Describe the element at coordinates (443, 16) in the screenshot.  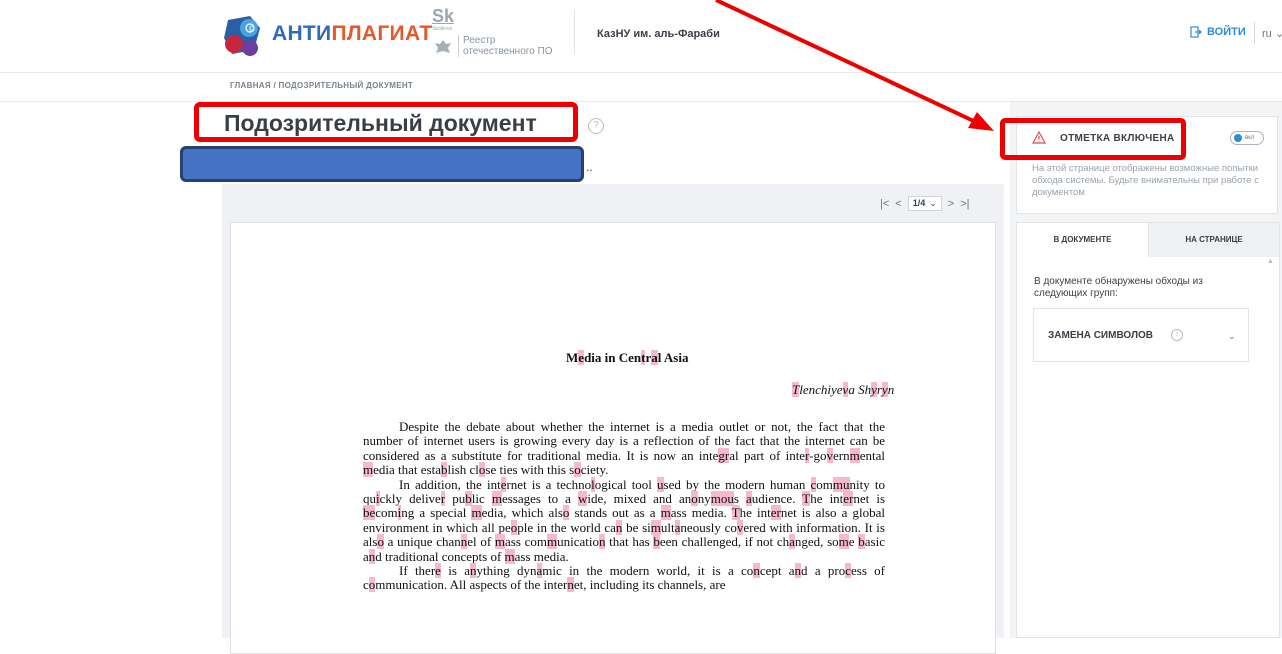
I see `skolkovo-logo: Sk` at that location.